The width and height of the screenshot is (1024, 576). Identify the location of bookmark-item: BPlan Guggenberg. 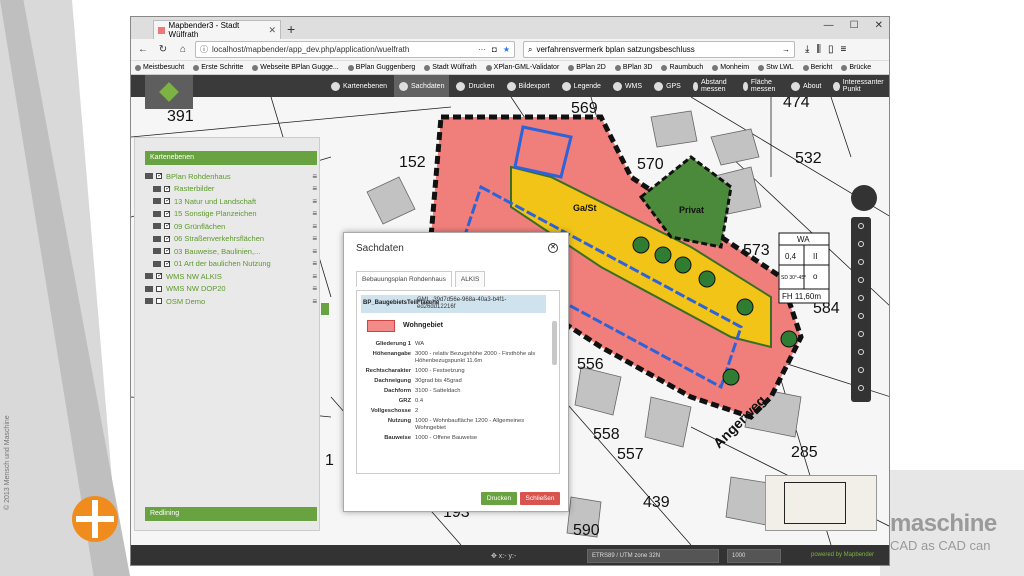
(381, 67).